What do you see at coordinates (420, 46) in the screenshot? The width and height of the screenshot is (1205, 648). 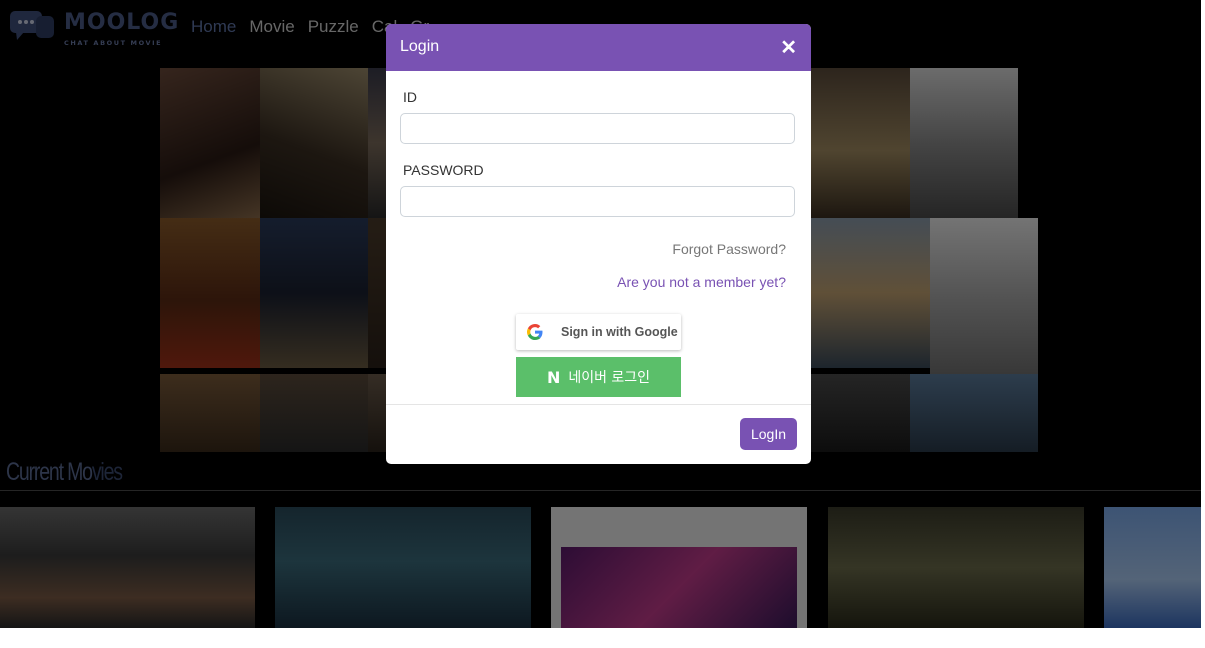 I see `modal-title: Login` at bounding box center [420, 46].